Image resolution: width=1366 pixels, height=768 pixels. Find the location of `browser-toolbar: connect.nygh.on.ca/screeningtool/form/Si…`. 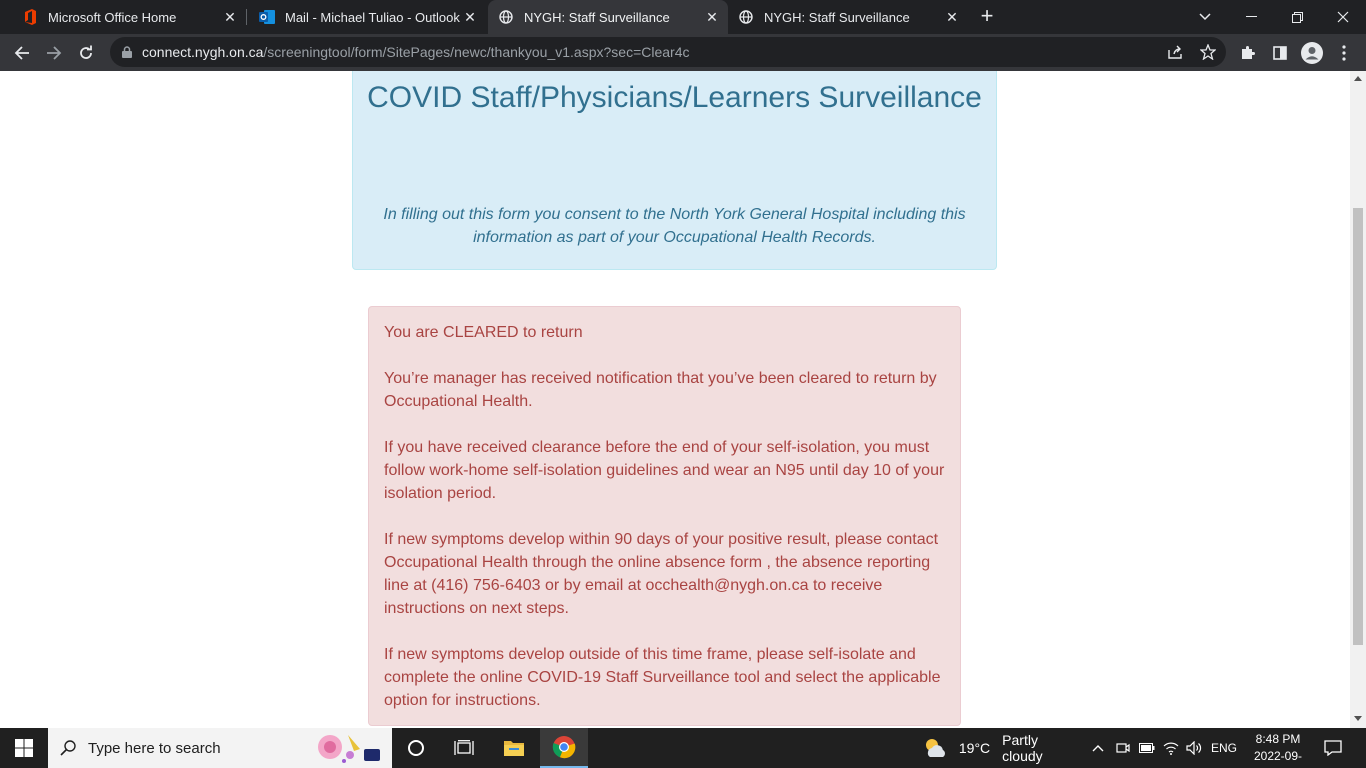

browser-toolbar: connect.nygh.on.ca/screeningtool/form/Si… is located at coordinates (683, 52).